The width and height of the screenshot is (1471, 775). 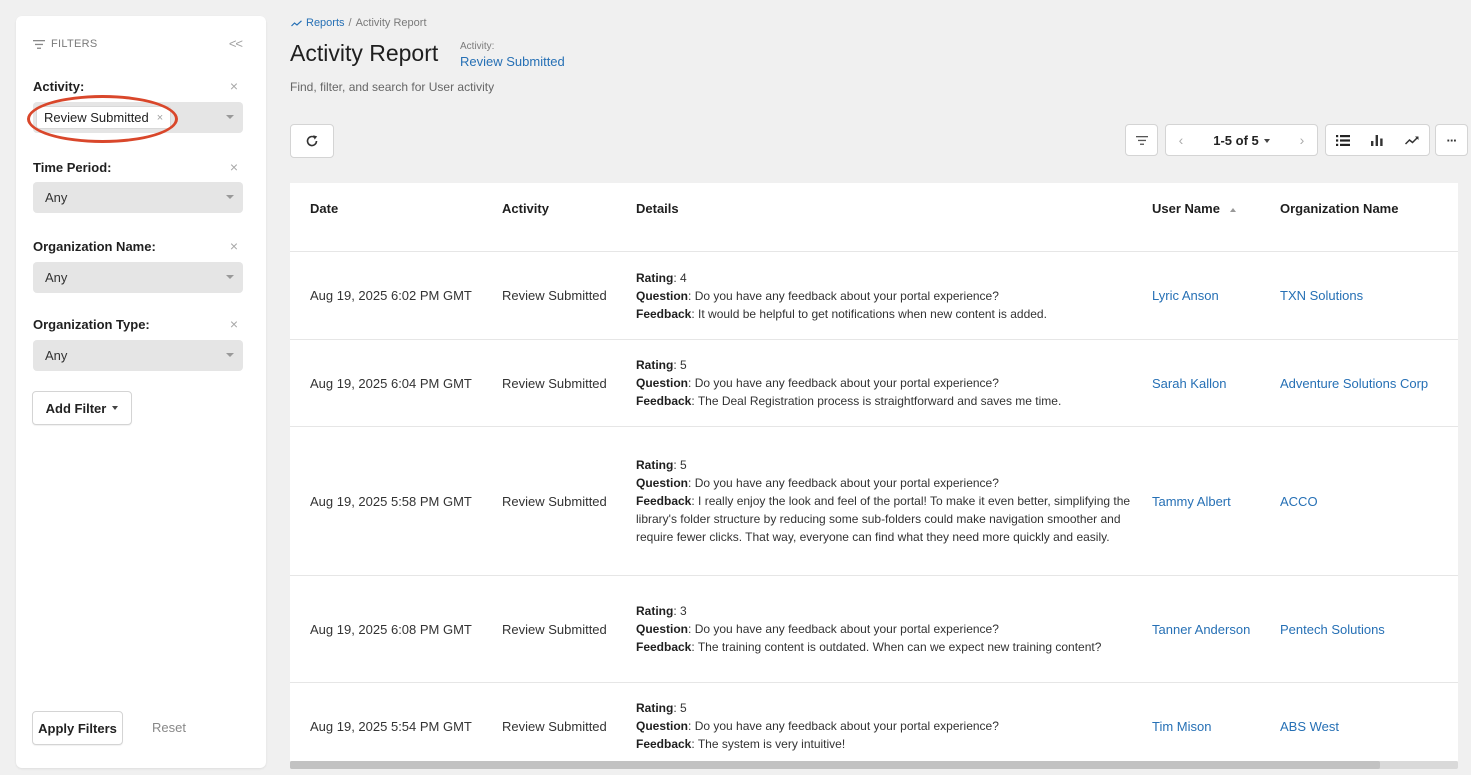 I want to click on row-org-link: TXN Solutions, so click(x=1321, y=295).